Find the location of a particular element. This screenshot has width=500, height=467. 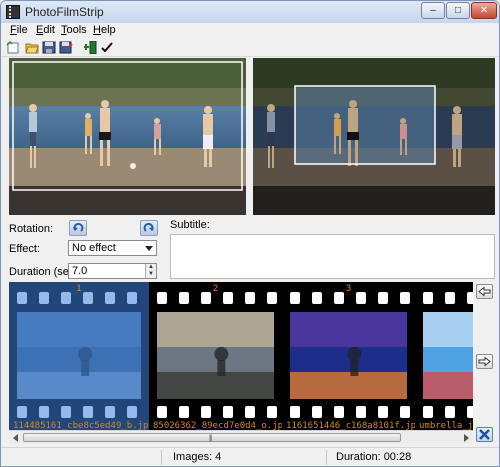

menu-tools: Tools is located at coordinates (74, 30).